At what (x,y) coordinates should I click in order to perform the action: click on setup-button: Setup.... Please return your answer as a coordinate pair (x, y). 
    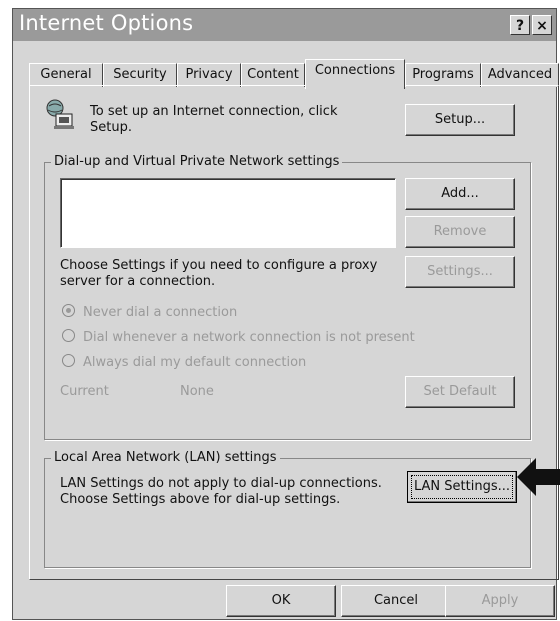
    Looking at the image, I should click on (460, 120).